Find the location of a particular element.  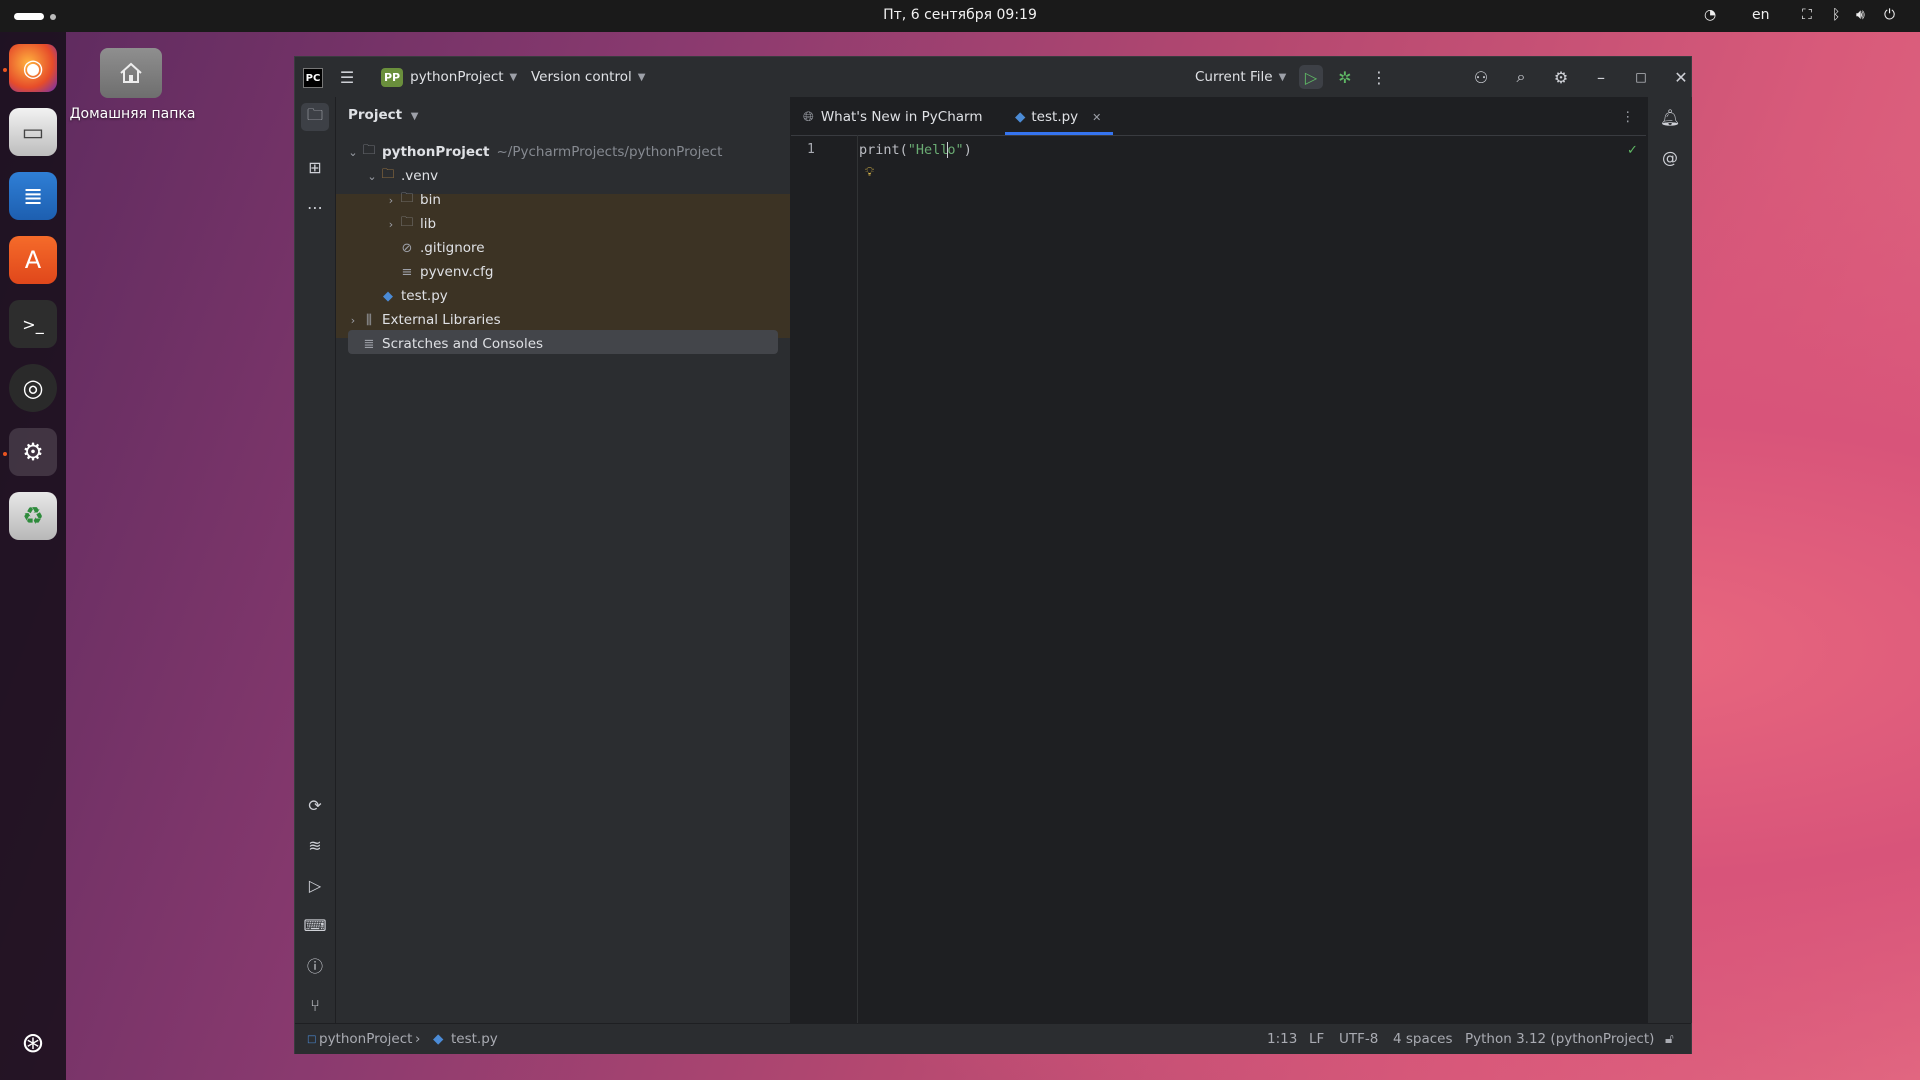

ai-assistant-icon: @ is located at coordinates (1670, 157).